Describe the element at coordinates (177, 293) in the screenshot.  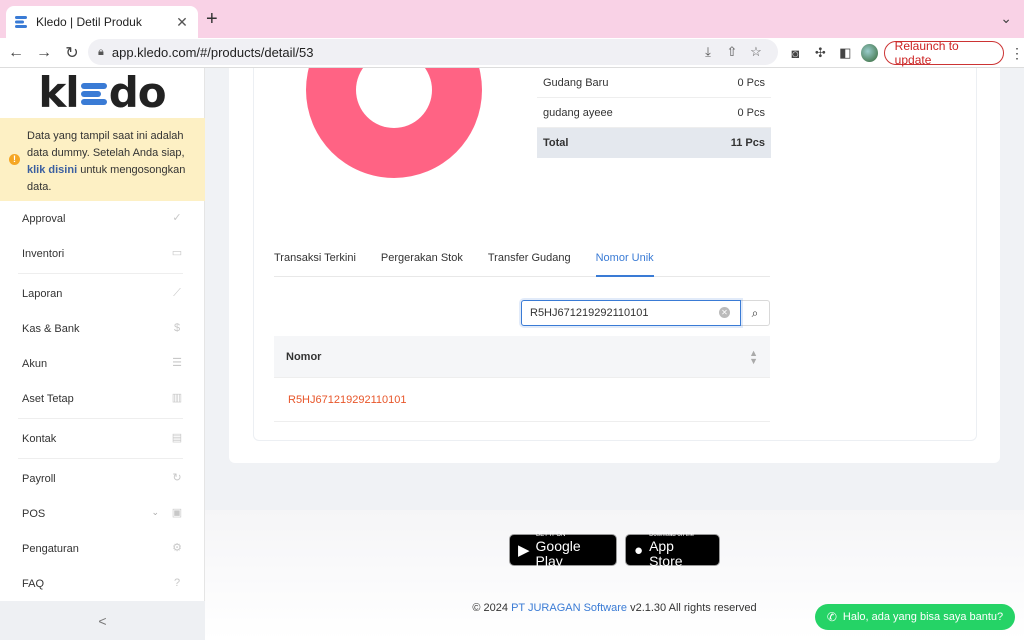
I see `chart-icon: ⟋` at that location.